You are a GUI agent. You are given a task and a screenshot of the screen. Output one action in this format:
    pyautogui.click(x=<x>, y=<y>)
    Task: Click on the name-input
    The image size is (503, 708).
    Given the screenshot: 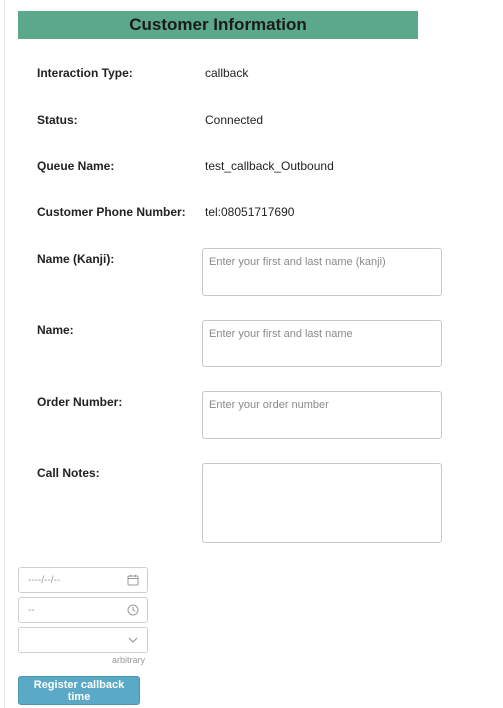 What is the action you would take?
    pyautogui.click(x=322, y=343)
    